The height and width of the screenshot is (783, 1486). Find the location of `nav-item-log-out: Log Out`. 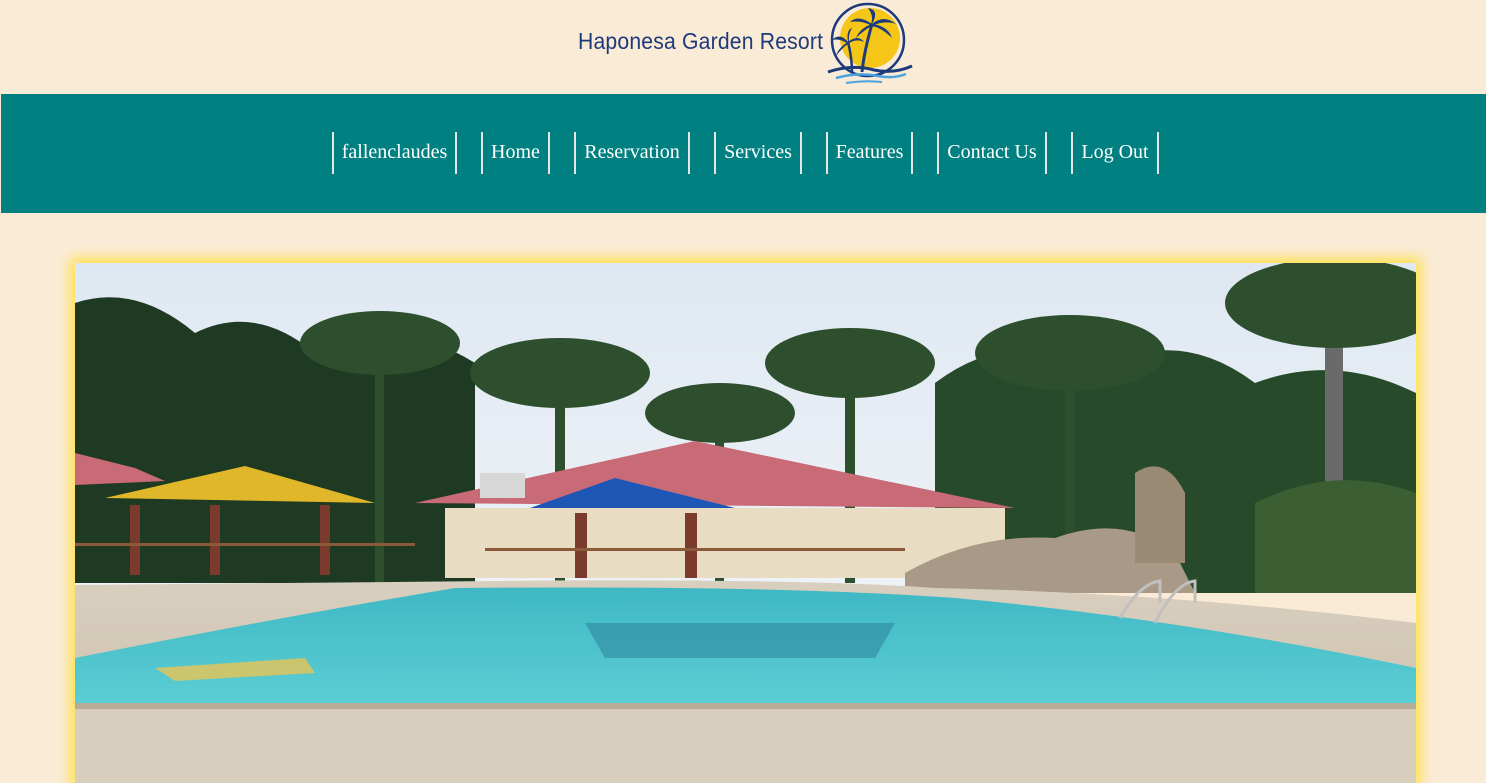

nav-item-log-out: Log Out is located at coordinates (1115, 153).